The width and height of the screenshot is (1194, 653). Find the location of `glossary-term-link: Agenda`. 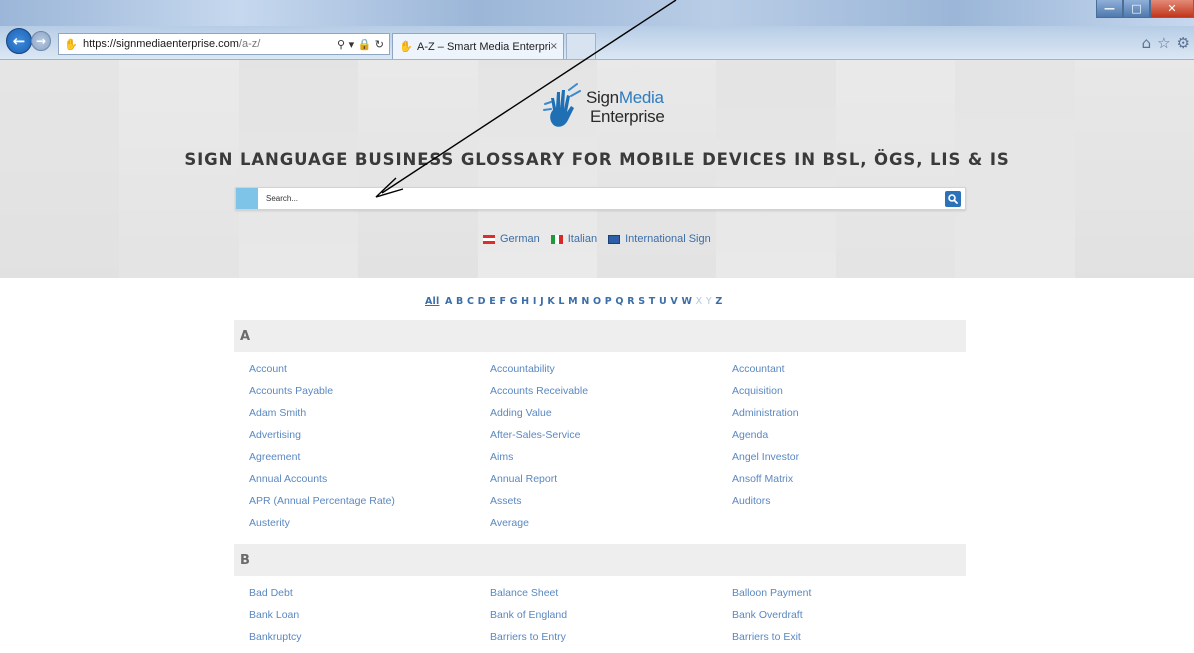

glossary-term-link: Agenda is located at coordinates (750, 435).